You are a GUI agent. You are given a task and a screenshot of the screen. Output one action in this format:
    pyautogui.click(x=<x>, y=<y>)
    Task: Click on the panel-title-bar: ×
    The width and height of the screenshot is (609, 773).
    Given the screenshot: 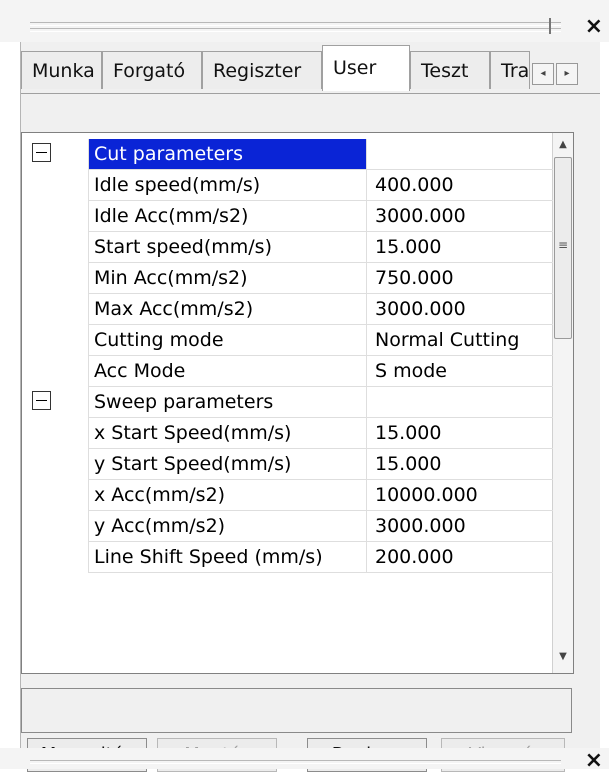 What is the action you would take?
    pyautogui.click(x=304, y=21)
    